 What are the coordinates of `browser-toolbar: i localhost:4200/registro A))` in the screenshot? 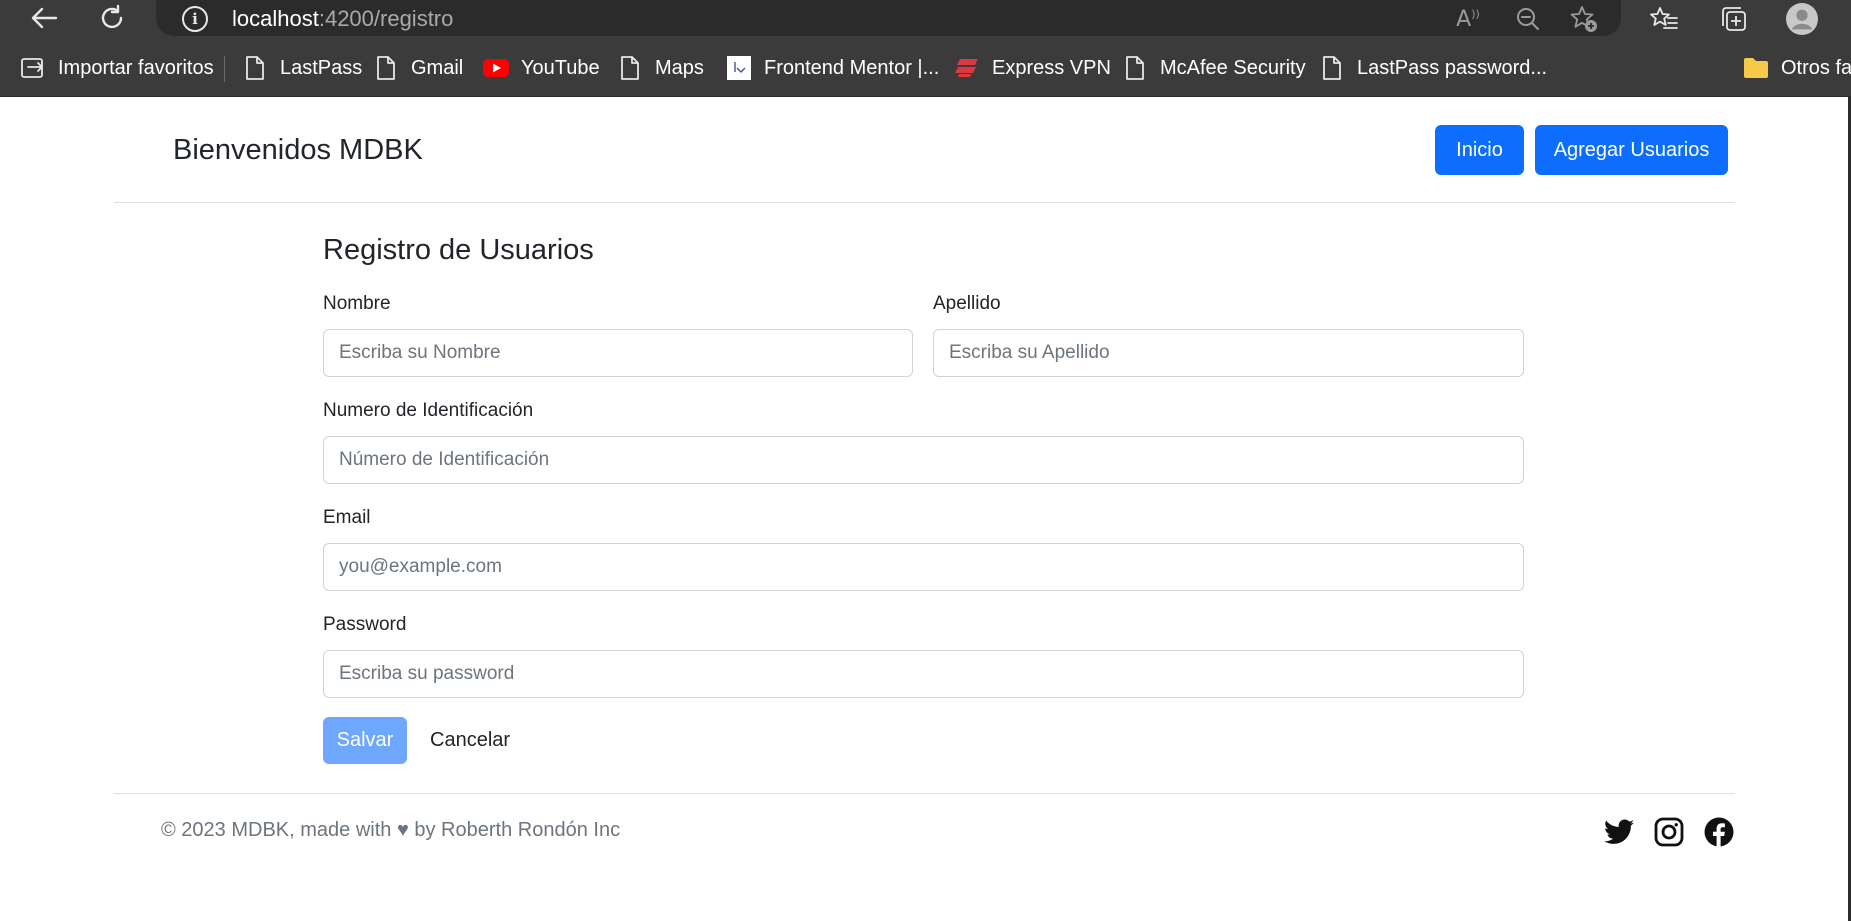 It's located at (925, 20).